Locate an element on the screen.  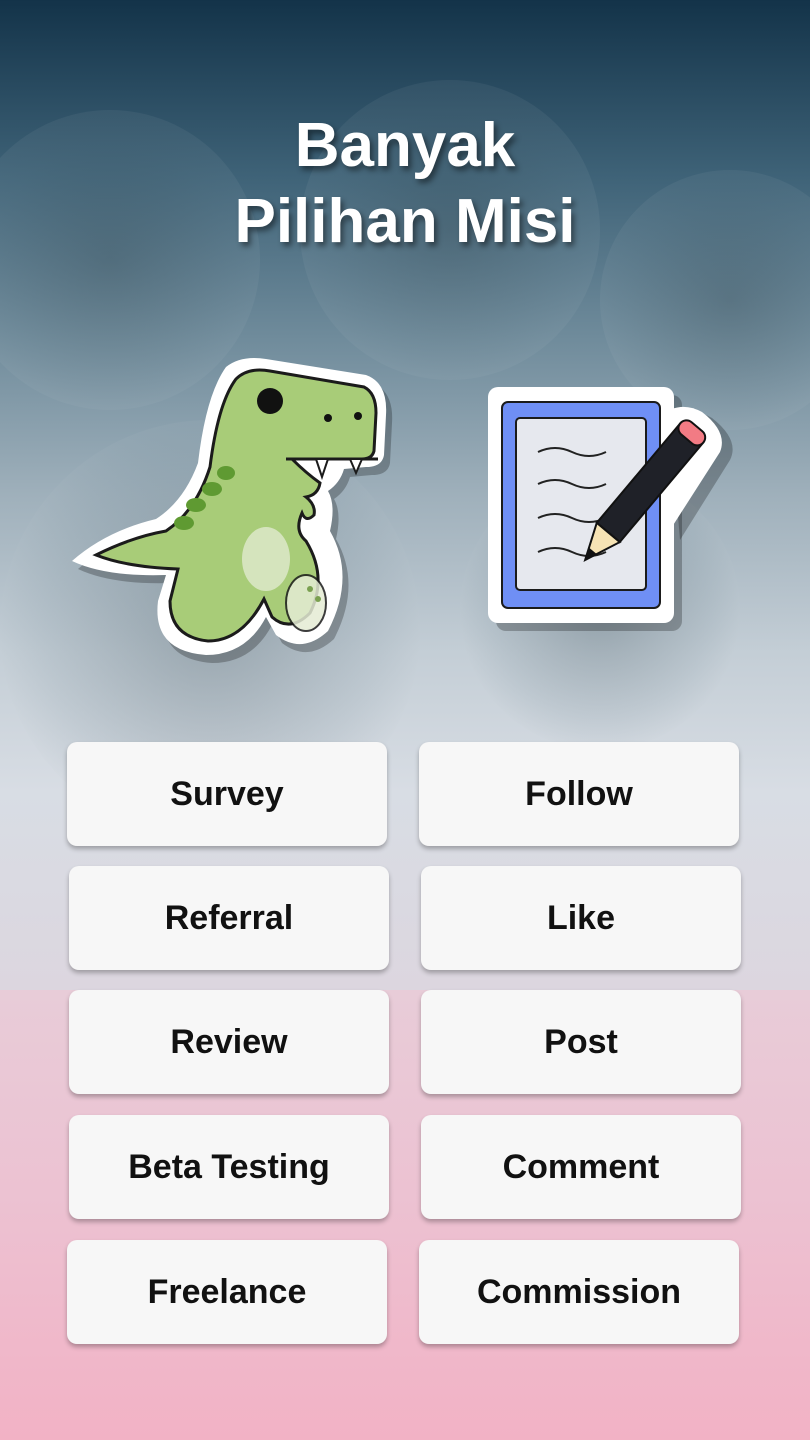
mission-follow-button: Follow is located at coordinates (579, 794).